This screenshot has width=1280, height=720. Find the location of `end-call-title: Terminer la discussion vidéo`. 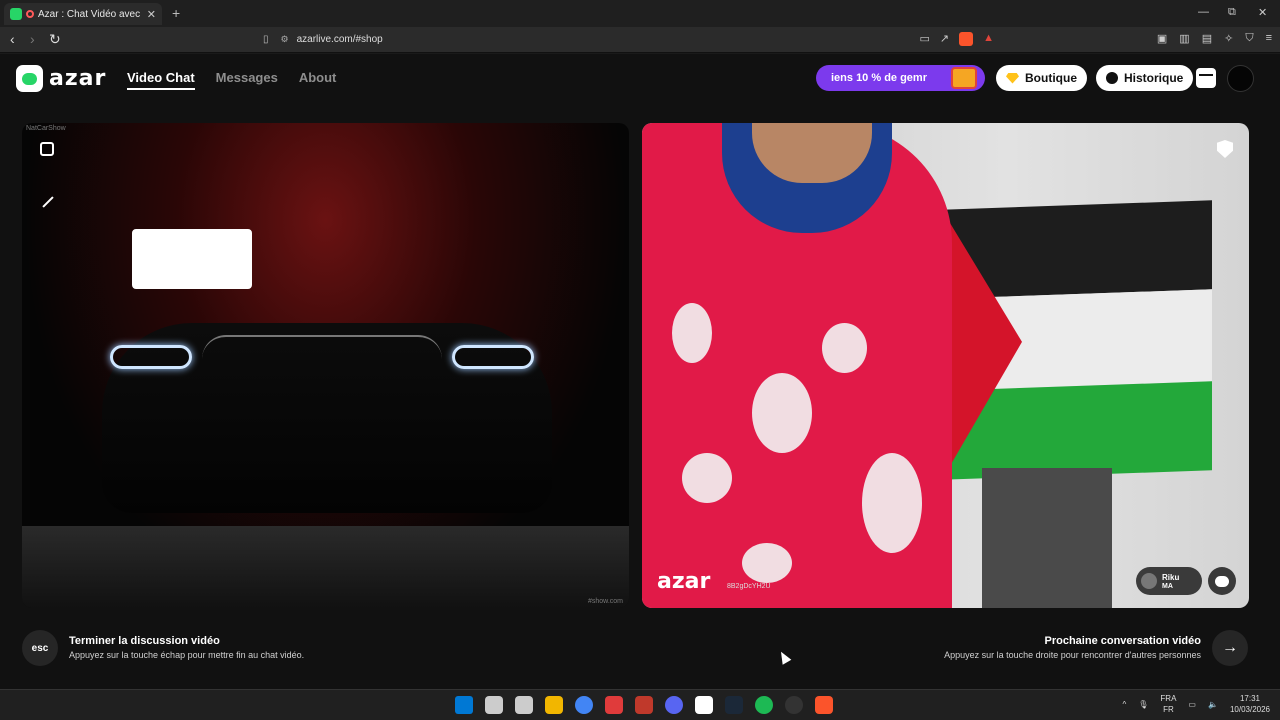

end-call-title: Terminer la discussion vidéo is located at coordinates (144, 641).